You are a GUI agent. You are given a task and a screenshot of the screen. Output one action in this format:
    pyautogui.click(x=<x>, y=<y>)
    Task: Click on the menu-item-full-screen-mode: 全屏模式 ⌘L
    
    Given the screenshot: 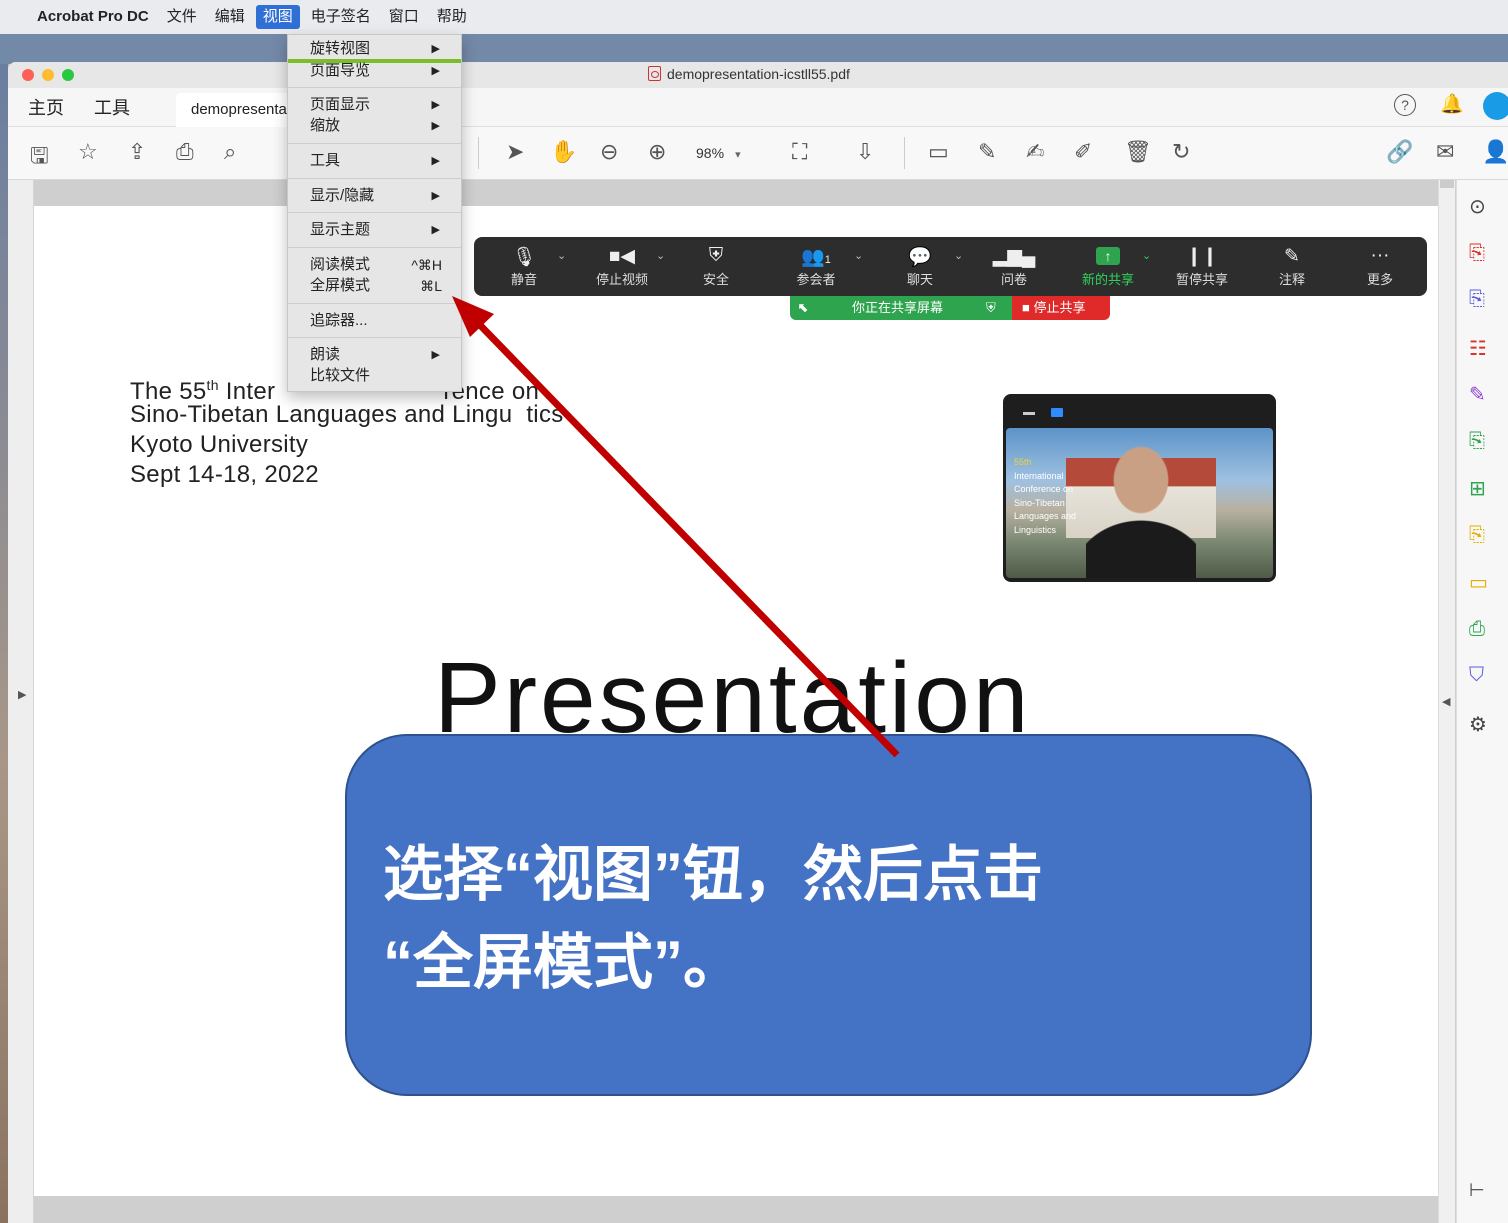 What is the action you would take?
    pyautogui.click(x=380, y=286)
    